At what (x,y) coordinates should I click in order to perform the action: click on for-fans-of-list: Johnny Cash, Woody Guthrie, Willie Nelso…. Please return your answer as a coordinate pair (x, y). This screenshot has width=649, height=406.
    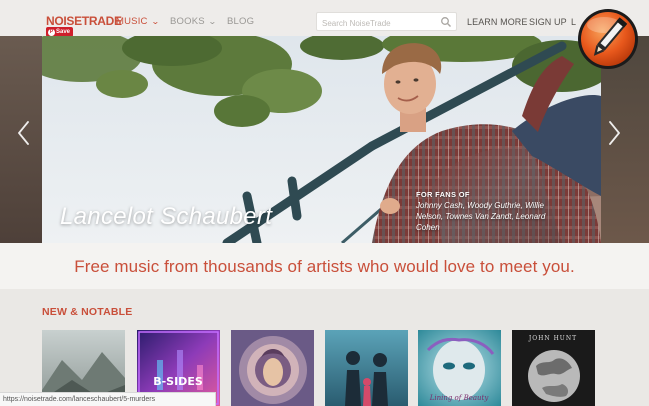
    Looking at the image, I should click on (481, 216).